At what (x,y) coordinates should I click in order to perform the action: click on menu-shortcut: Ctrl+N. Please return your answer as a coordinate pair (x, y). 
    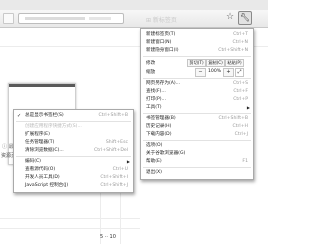
    Looking at the image, I should click on (240, 42).